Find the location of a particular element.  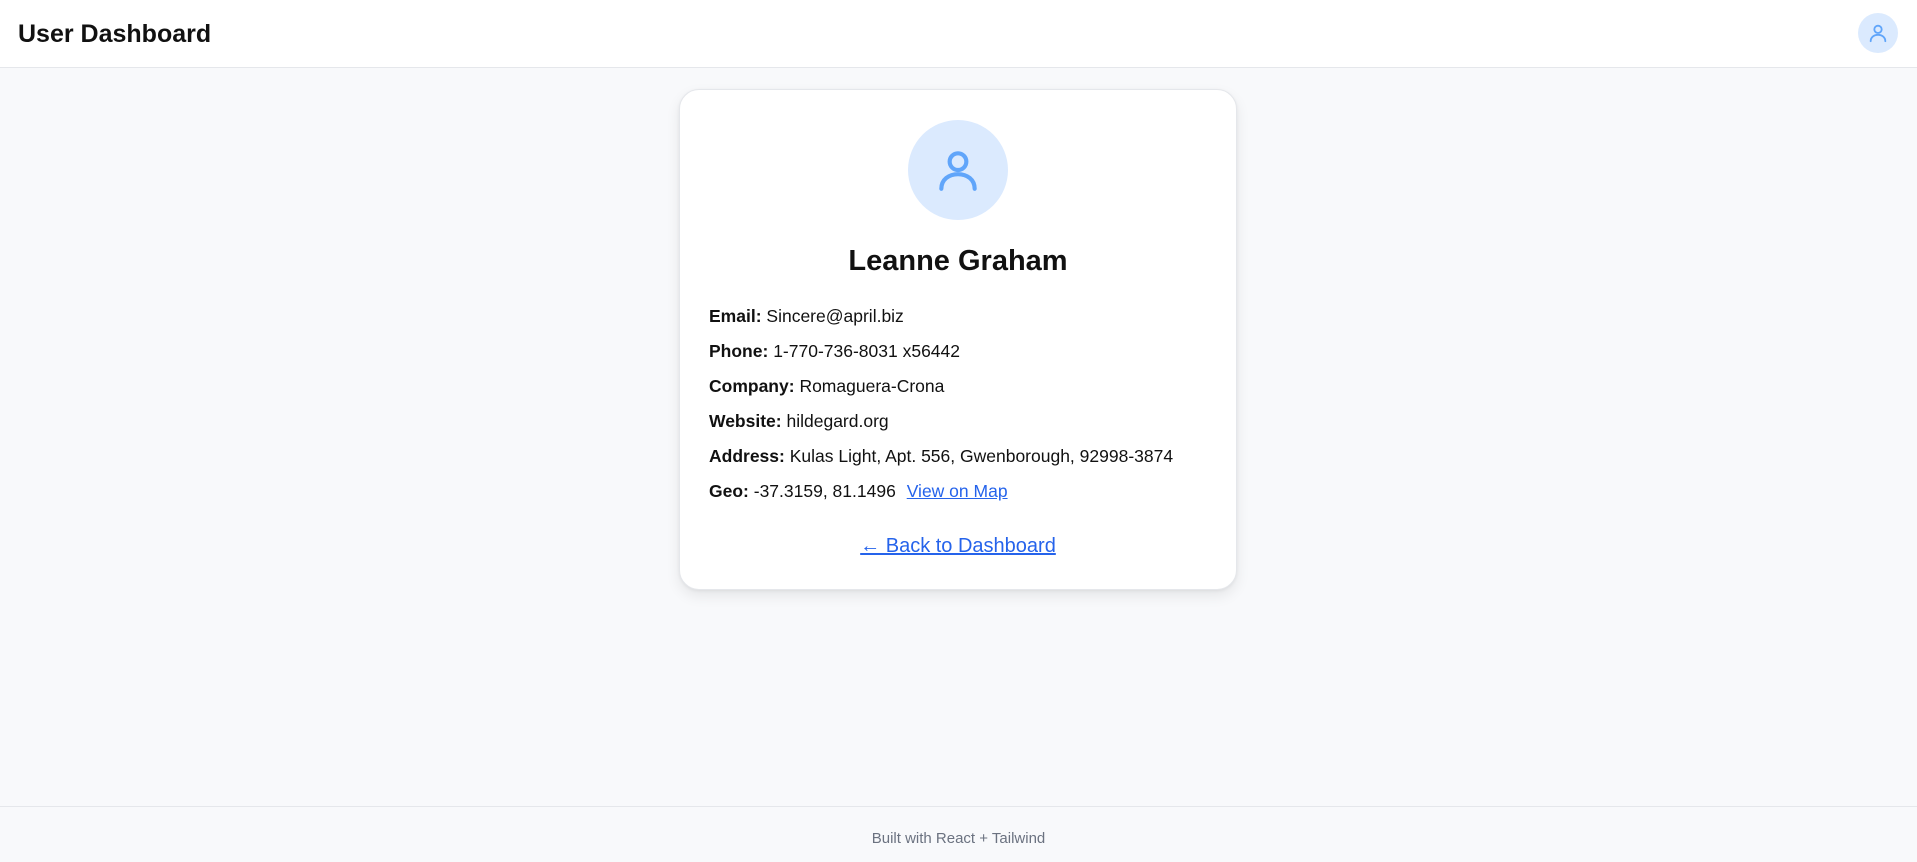

phone-row: Phone: 1-770-736-8031 x56442 is located at coordinates (964, 351).